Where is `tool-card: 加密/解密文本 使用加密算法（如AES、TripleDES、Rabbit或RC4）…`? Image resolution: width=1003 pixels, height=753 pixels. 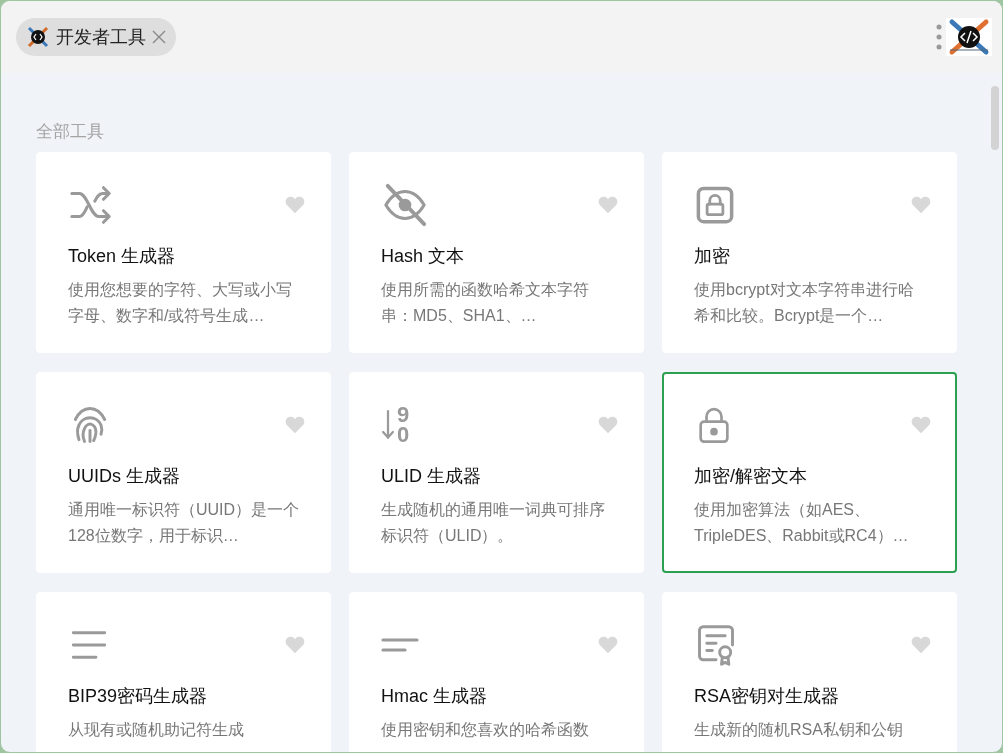
tool-card: 加密/解密文本 使用加密算法（如AES、TripleDES、Rabbit或RC4）… is located at coordinates (809, 472).